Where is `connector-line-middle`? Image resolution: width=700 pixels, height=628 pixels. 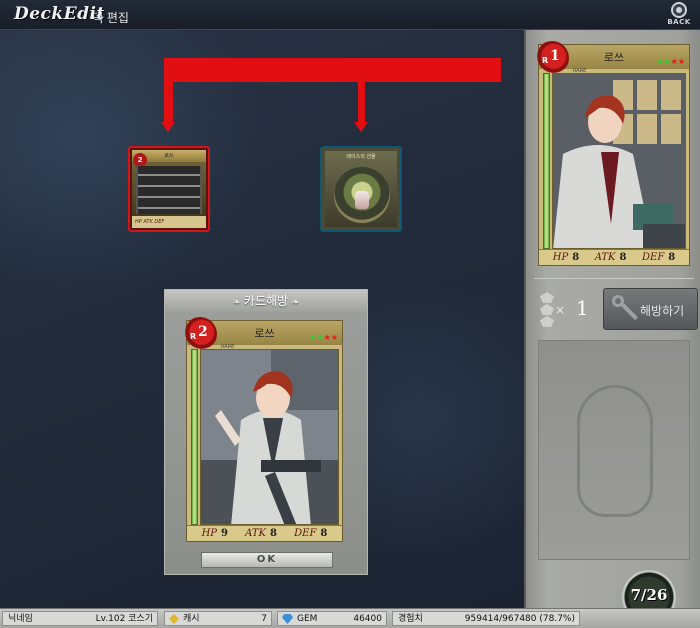 connector-line-middle is located at coordinates (361, 99).